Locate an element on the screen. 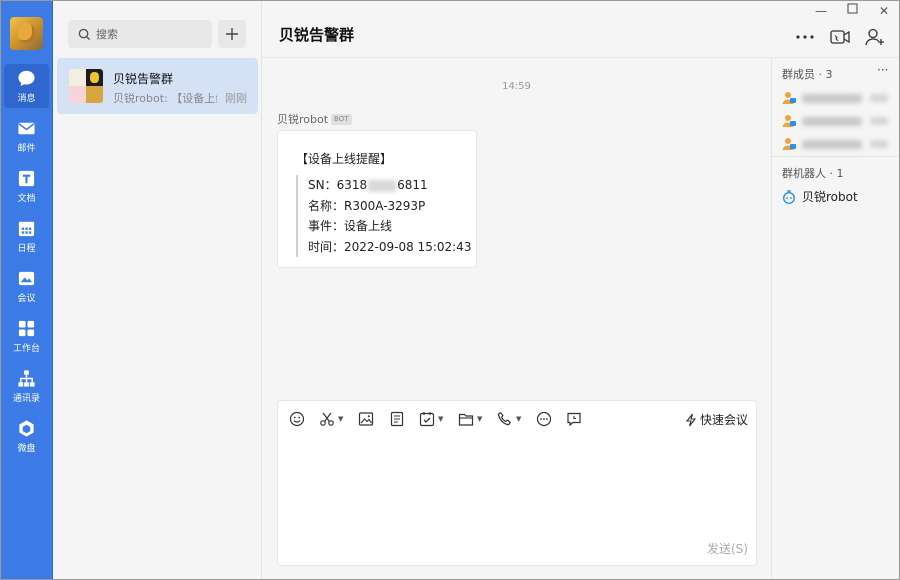 This screenshot has width=900, height=580. add-member-button is located at coordinates (875, 37).